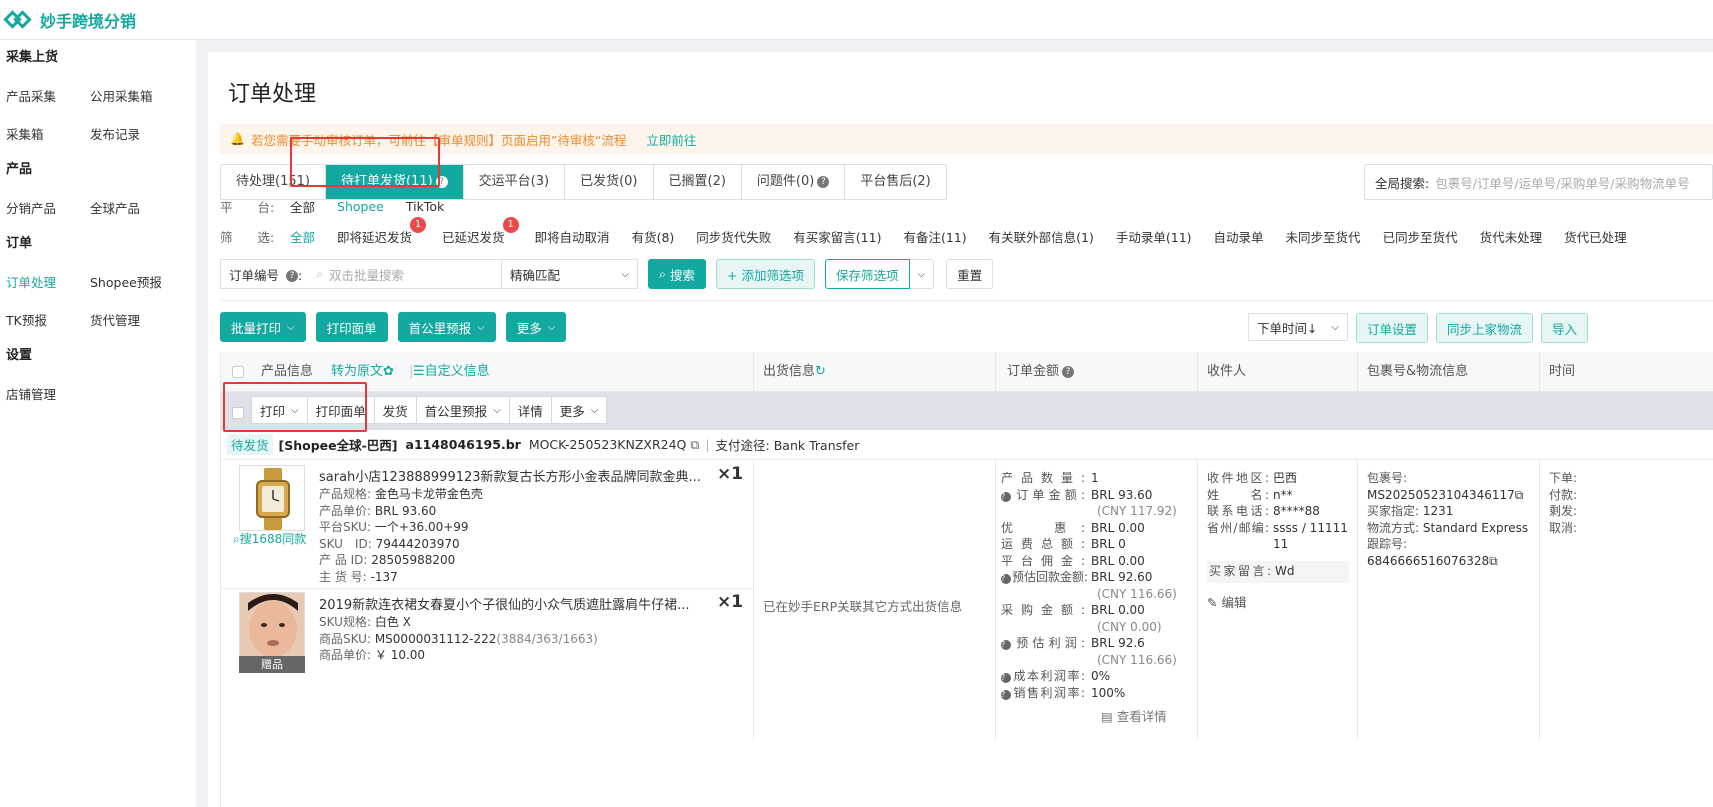 The height and width of the screenshot is (807, 1713). I want to click on checkbox, so click(238, 371).